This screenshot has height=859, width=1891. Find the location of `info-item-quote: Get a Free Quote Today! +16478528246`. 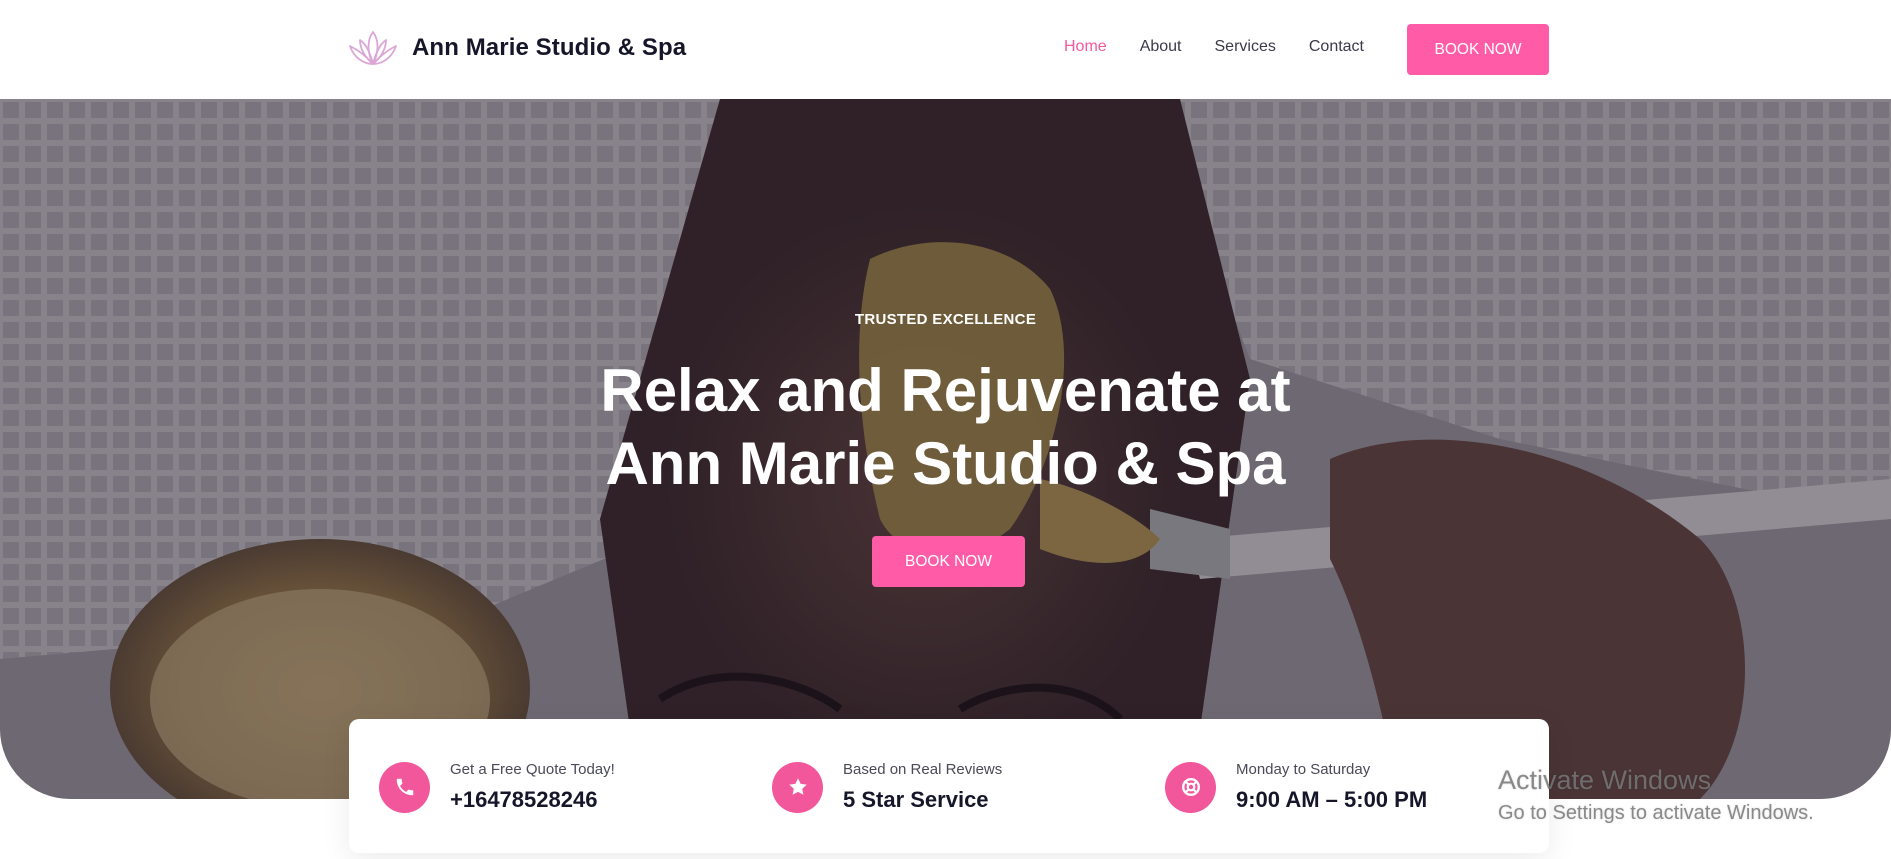

info-item-quote: Get a Free Quote Today! +16478528246 is located at coordinates (497, 787).